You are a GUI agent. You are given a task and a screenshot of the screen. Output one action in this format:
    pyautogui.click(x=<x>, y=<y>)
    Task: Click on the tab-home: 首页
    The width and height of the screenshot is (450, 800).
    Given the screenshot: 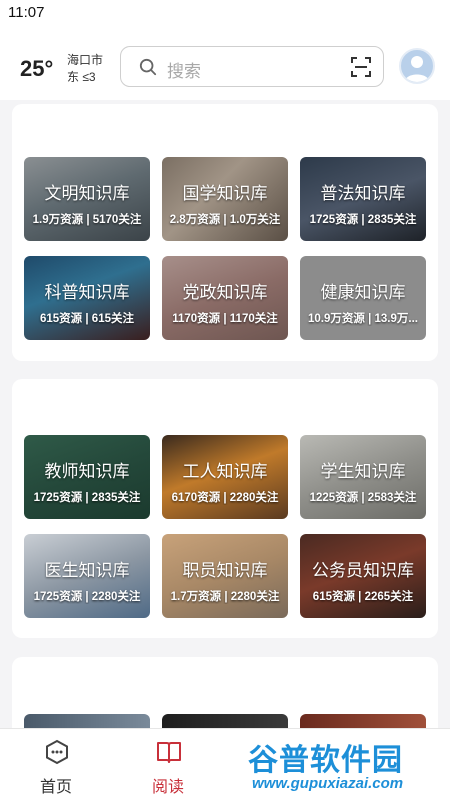 What is the action you would take?
    pyautogui.click(x=56, y=764)
    